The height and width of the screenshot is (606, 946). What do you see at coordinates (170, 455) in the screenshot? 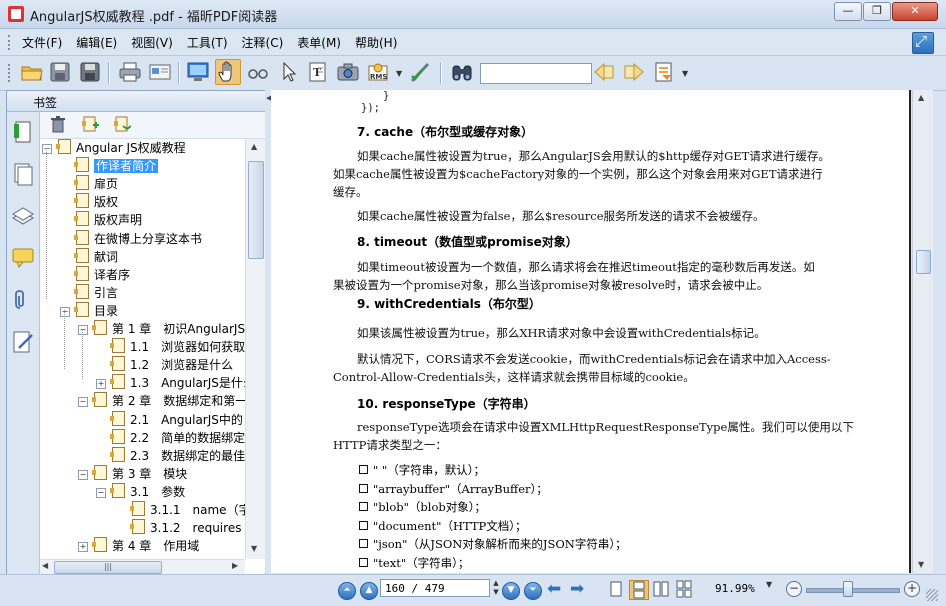
I see `bookmark-item: 2.3 数据绑定的最佳` at bounding box center [170, 455].